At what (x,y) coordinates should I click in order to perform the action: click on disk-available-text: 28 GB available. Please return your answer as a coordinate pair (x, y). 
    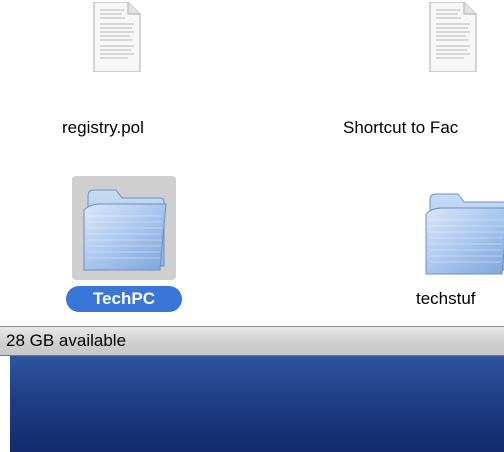
    Looking at the image, I should click on (66, 340).